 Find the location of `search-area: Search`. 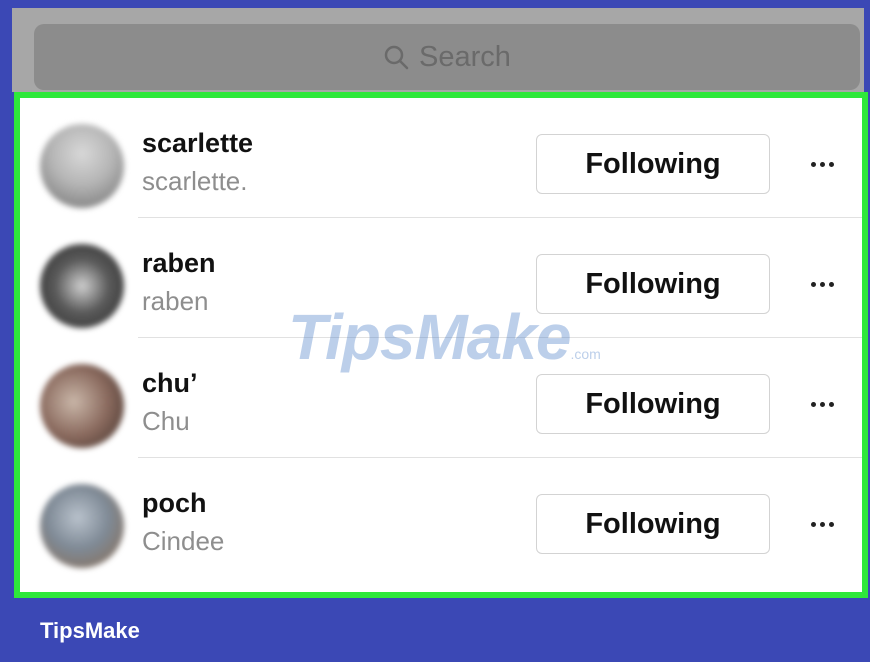

search-area: Search is located at coordinates (438, 50).